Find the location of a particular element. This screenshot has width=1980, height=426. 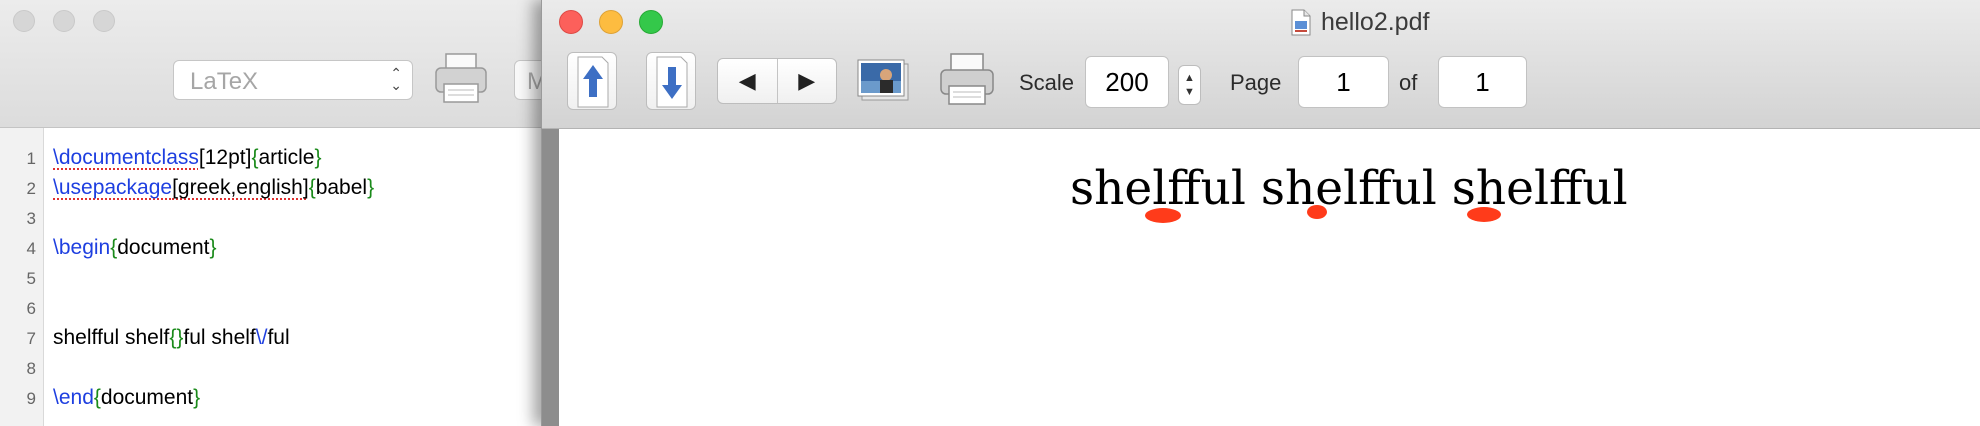

code-line: \usepackage[greek,english]{babel} is located at coordinates (213, 188).